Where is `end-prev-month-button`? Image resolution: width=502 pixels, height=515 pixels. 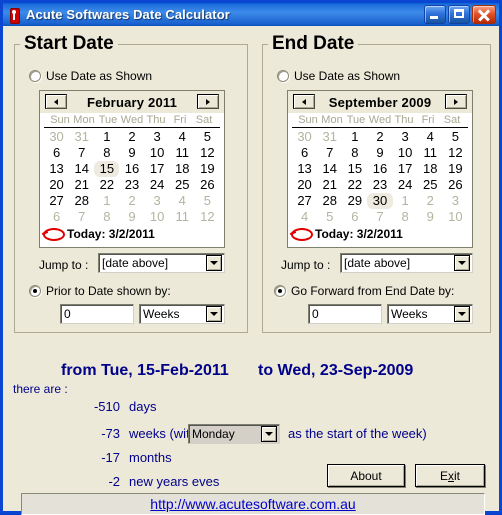
end-prev-month-button is located at coordinates (304, 101).